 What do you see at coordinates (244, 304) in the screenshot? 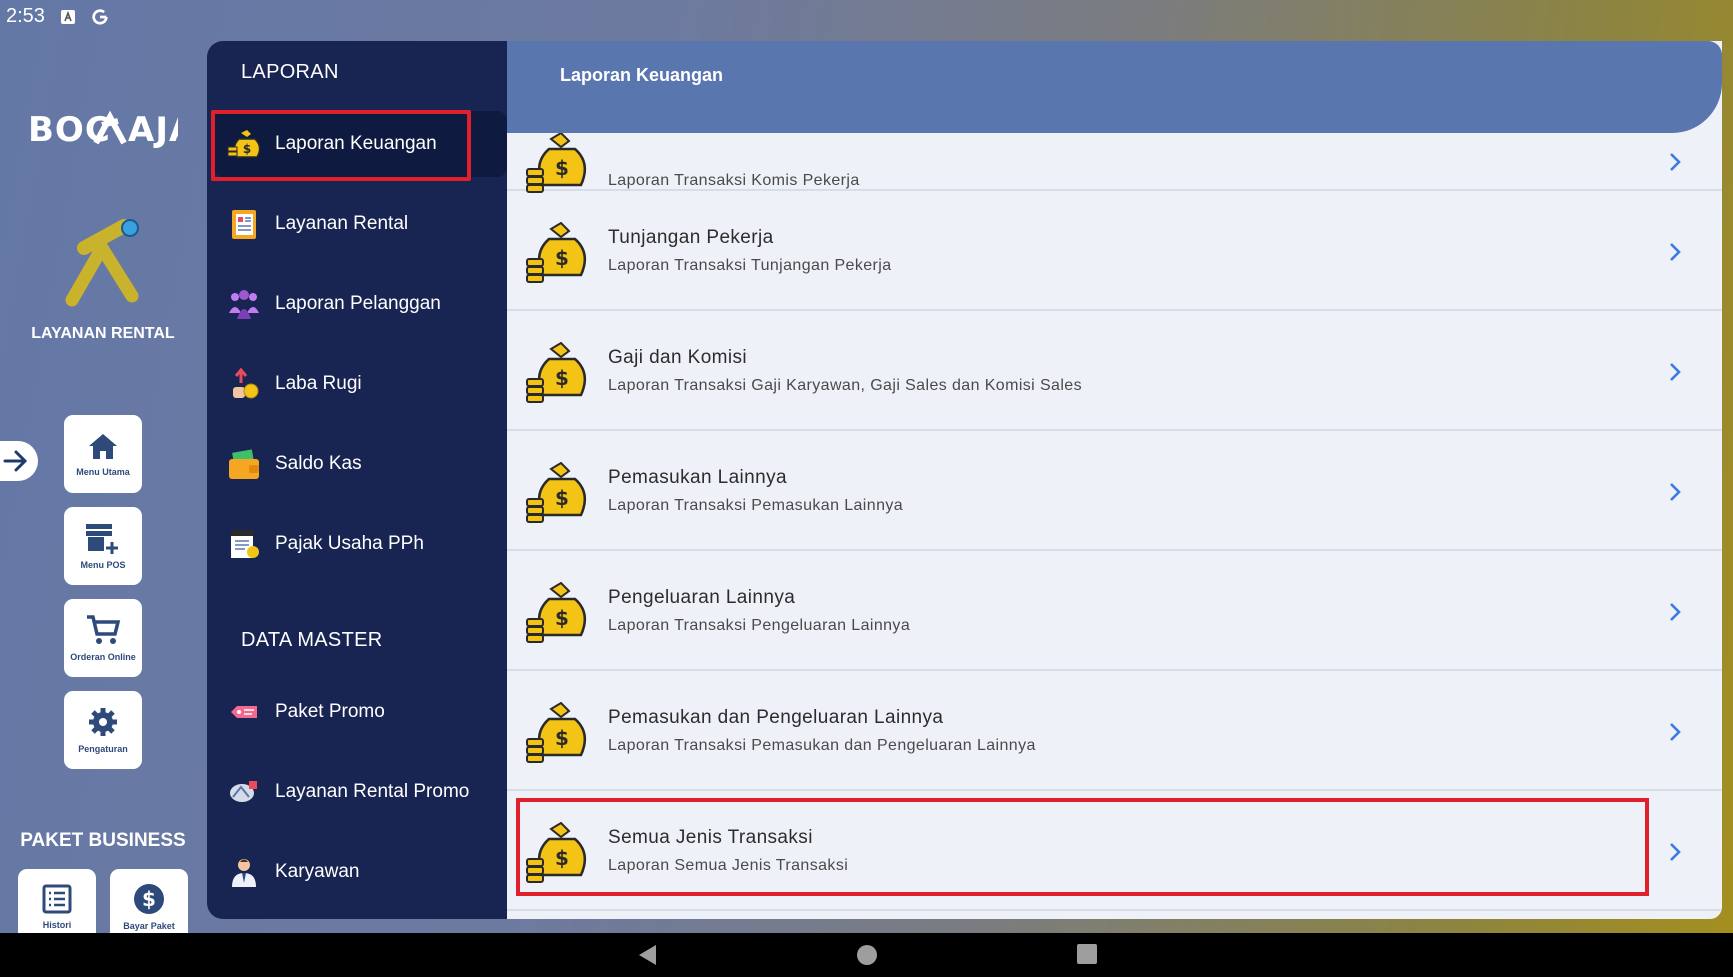
I see `customers-icon` at bounding box center [244, 304].